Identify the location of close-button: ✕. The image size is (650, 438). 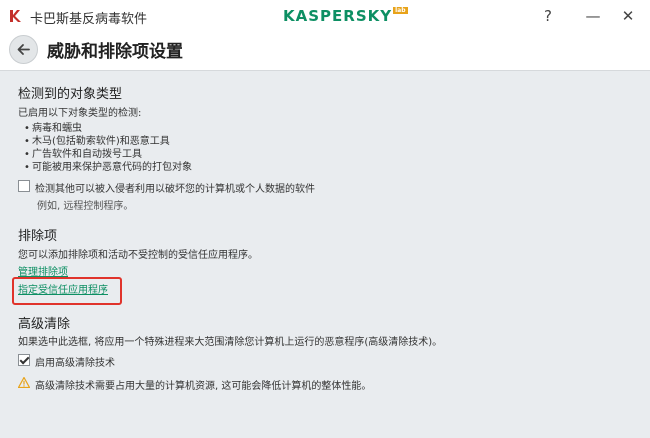
(628, 16).